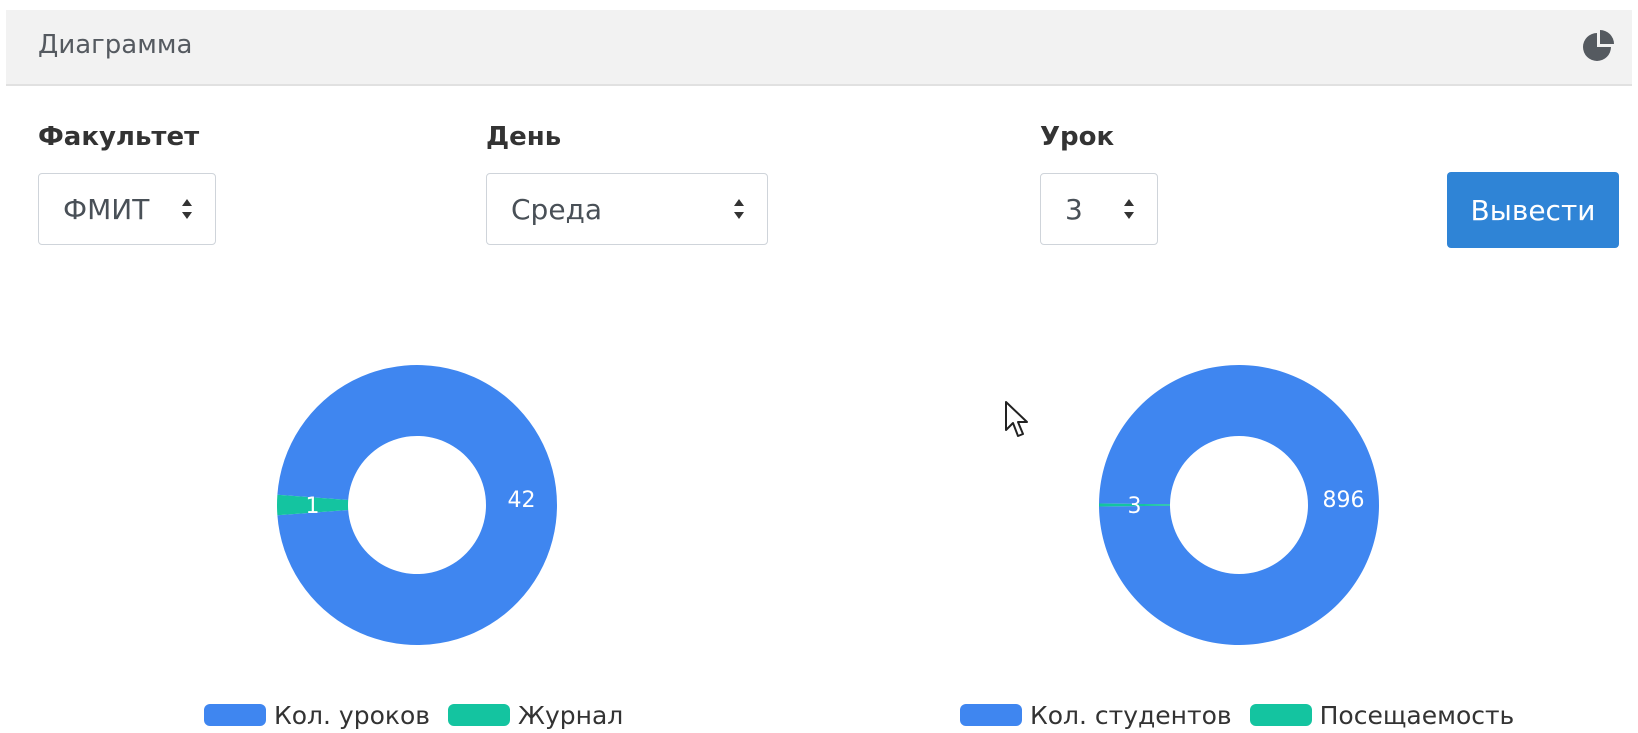 Image resolution: width=1638 pixels, height=733 pixels. I want to click on legend-item: Кол. студентов, so click(1096, 715).